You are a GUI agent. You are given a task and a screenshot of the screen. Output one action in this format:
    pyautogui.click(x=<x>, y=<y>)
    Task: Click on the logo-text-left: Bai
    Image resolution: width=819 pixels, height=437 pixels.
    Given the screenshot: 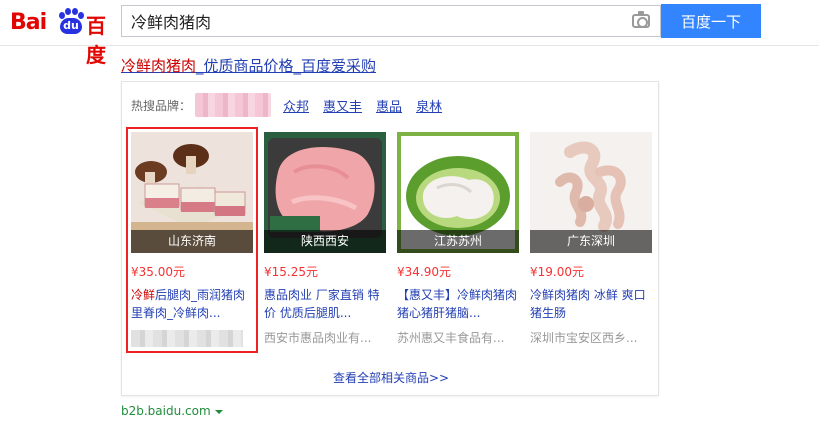 What is the action you would take?
    pyautogui.click(x=28, y=22)
    